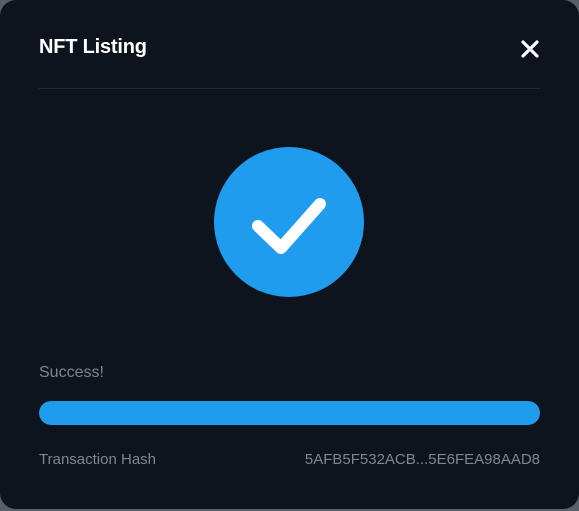 The image size is (579, 511). I want to click on close-icon, so click(530, 49).